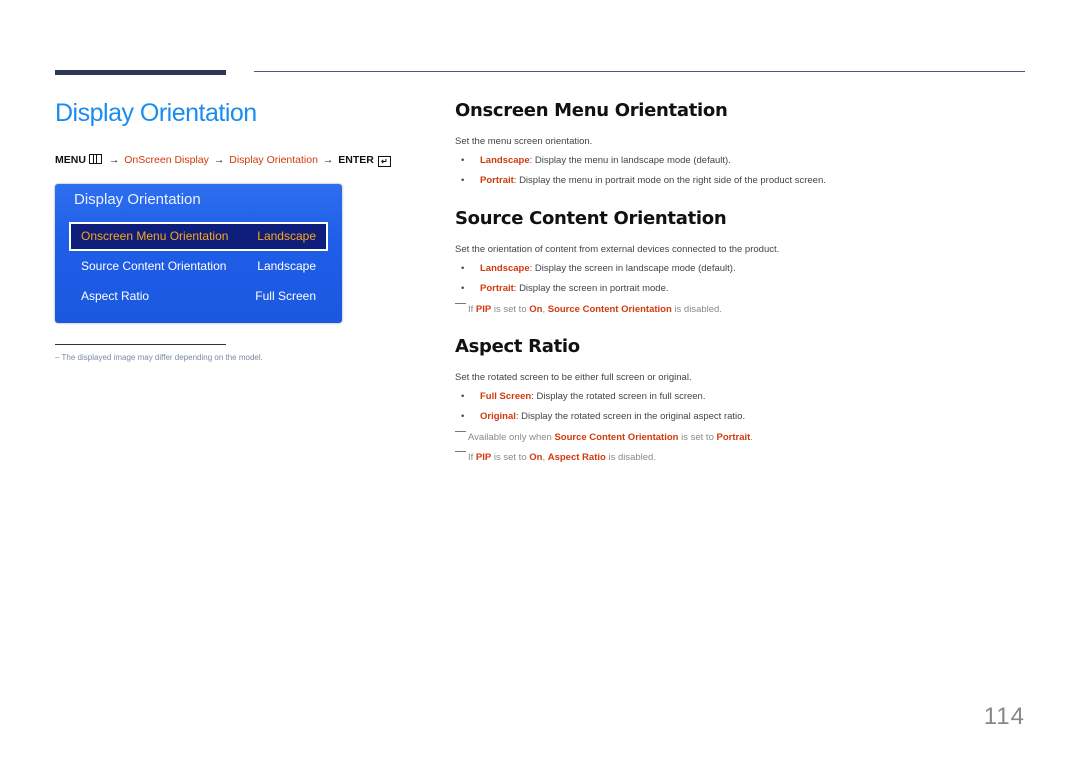 This screenshot has width=1080, height=763. Describe the element at coordinates (356, 160) in the screenshot. I see `enter-label: ENTER` at that location.